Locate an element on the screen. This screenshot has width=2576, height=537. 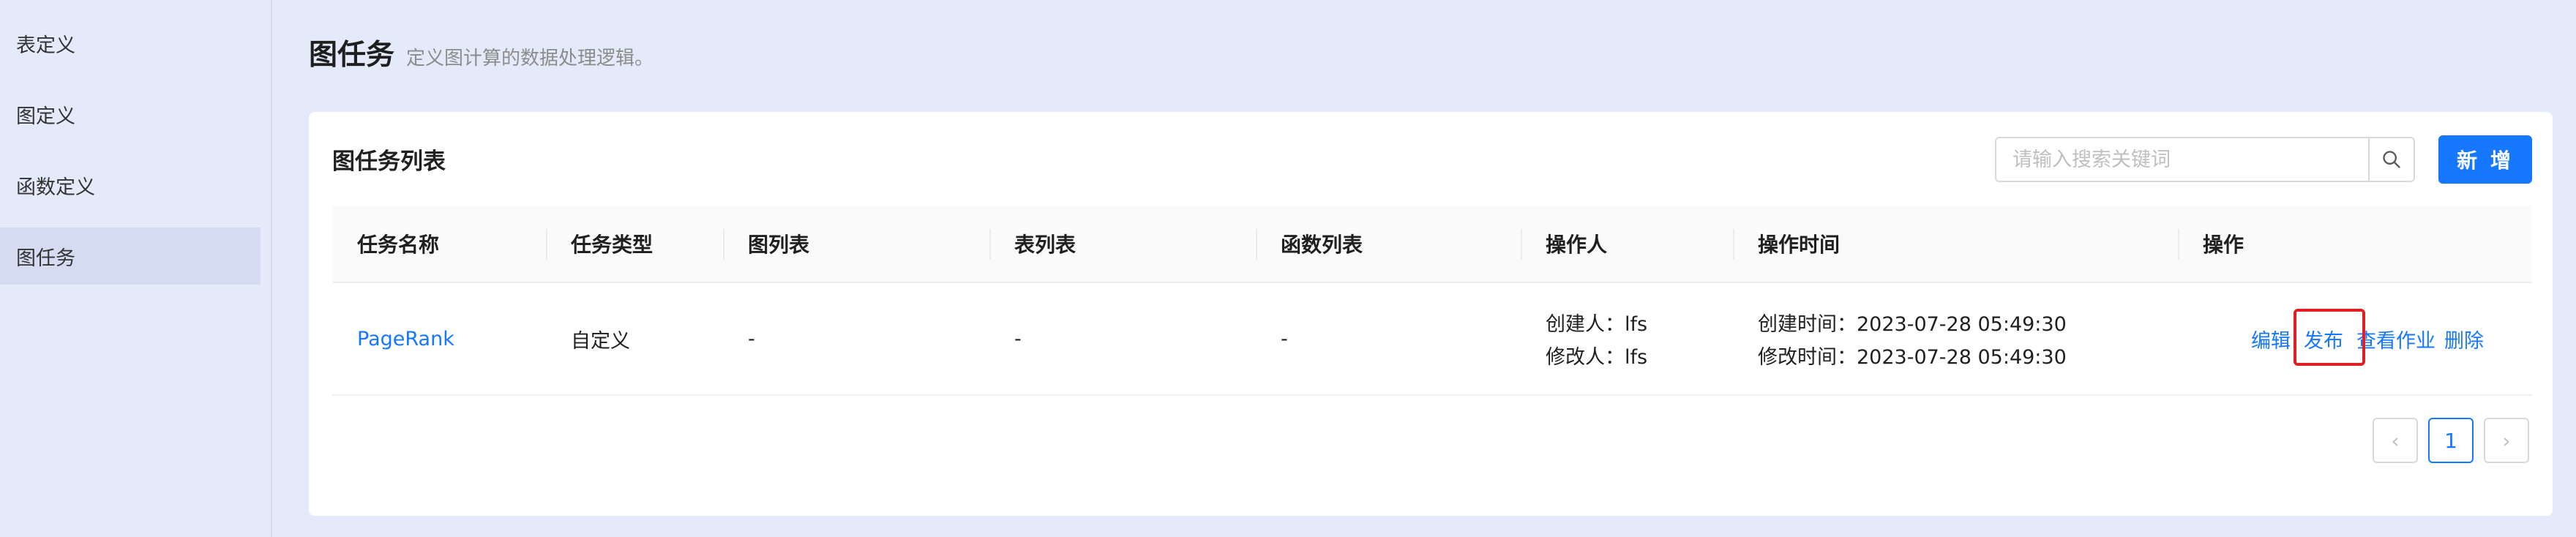
sidebar-item-label: 图任务 is located at coordinates (45, 258).